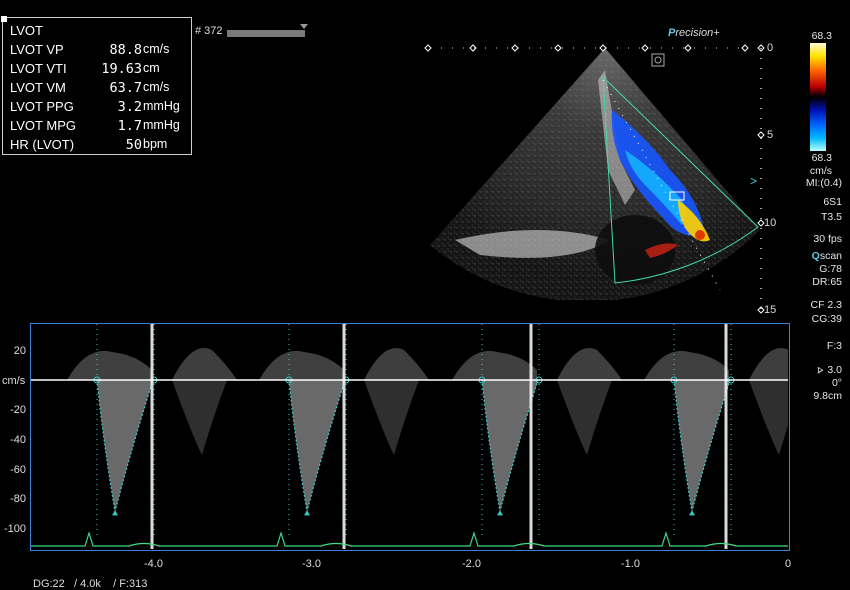 This screenshot has height=590, width=850. Describe the element at coordinates (831, 217) in the screenshot. I see `preset-label: T3.5` at that location.